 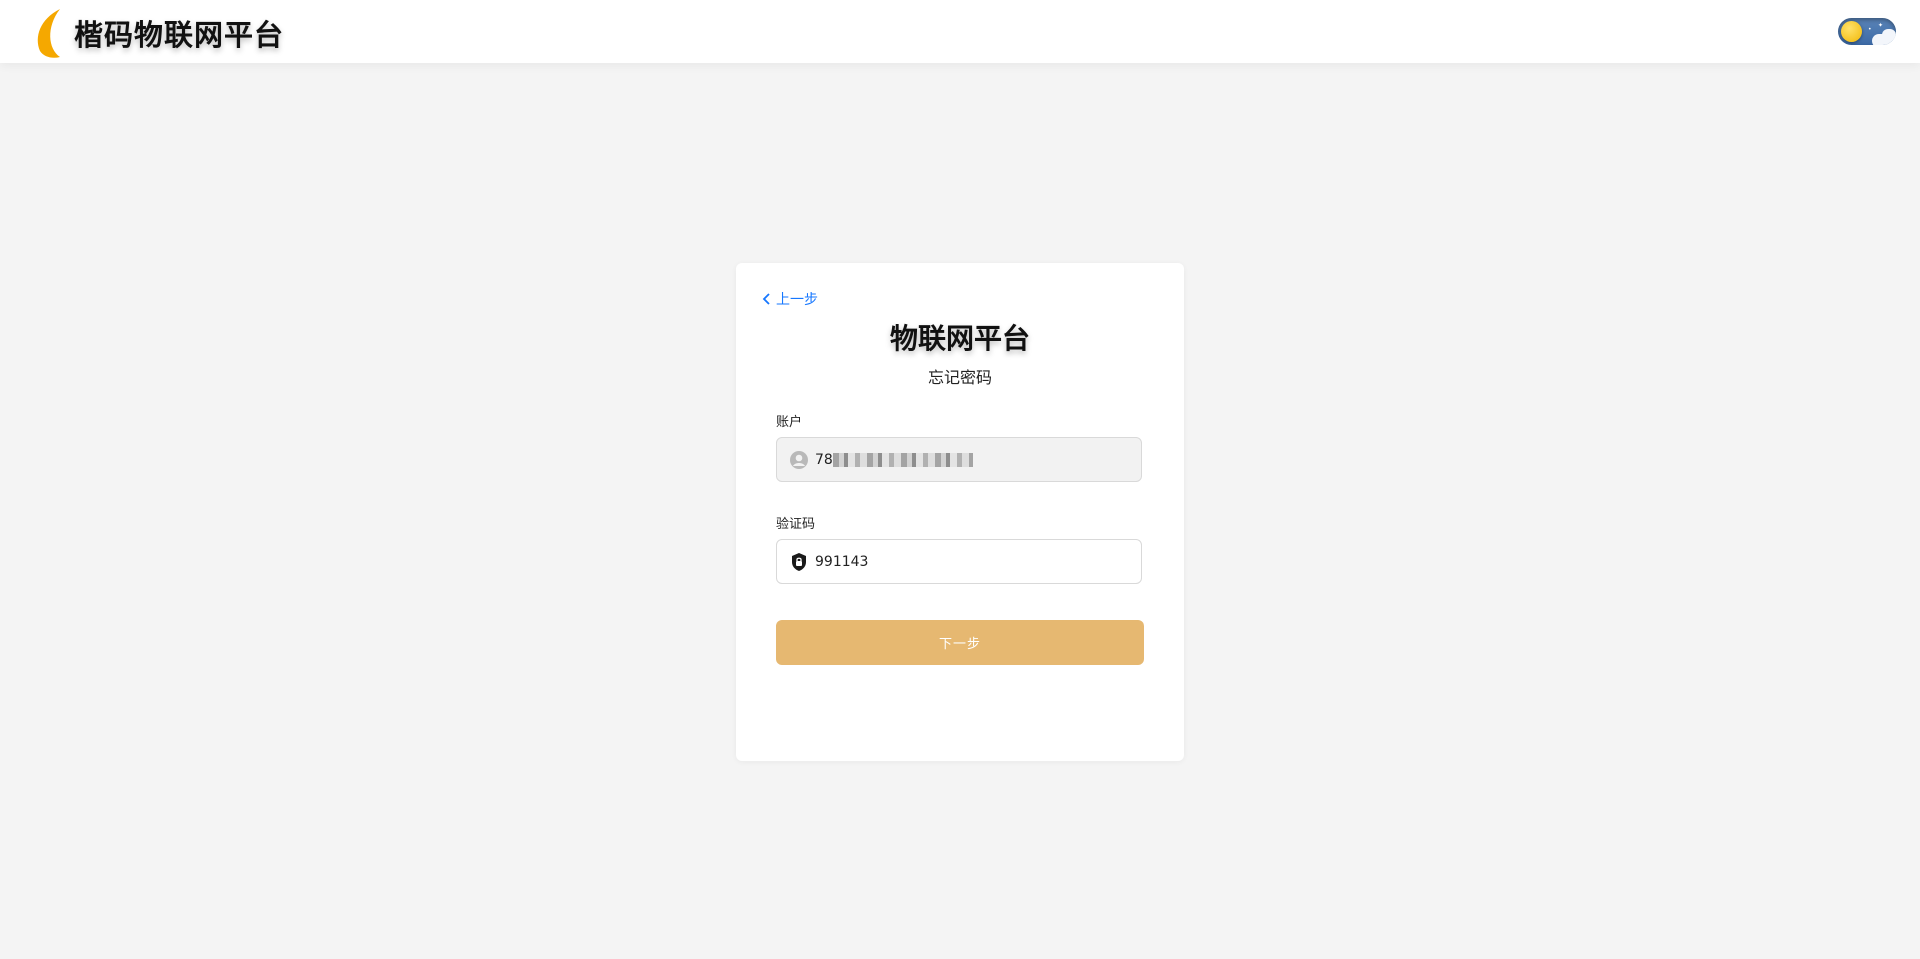 I want to click on forgot-password-card: 上一步 物联网平台 忘记密码 账户 78 验证码 991143 下一步, so click(x=960, y=512).